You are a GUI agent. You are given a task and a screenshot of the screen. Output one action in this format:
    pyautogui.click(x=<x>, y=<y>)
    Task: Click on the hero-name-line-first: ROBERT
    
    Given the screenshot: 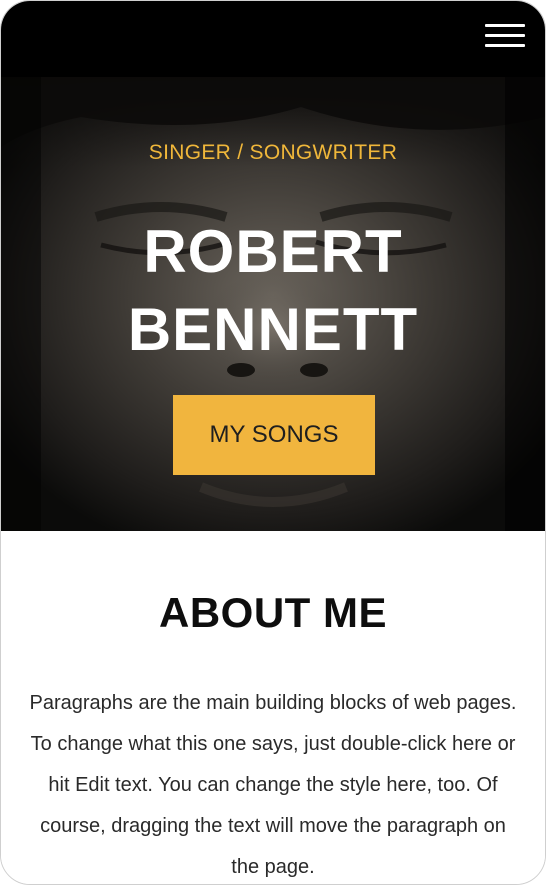 What is the action you would take?
    pyautogui.click(x=273, y=251)
    